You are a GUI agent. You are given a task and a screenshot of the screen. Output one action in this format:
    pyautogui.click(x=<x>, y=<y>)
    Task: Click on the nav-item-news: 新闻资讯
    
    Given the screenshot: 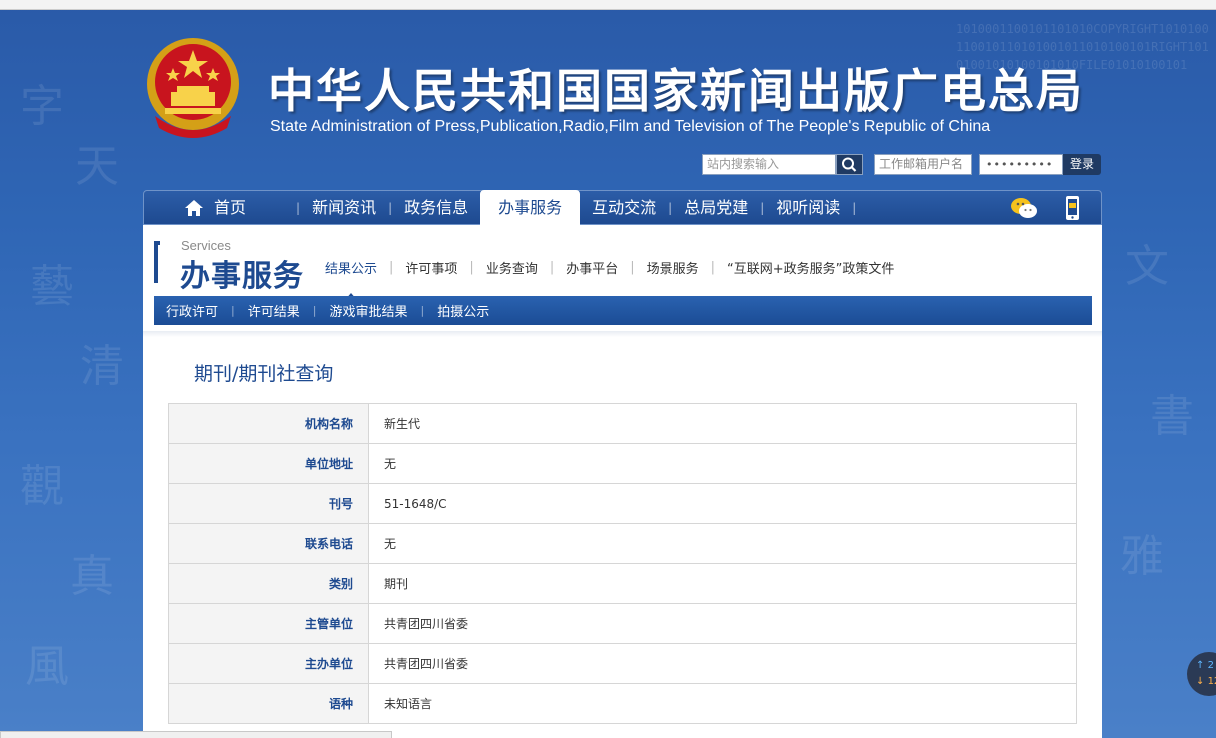 What is the action you would take?
    pyautogui.click(x=344, y=207)
    